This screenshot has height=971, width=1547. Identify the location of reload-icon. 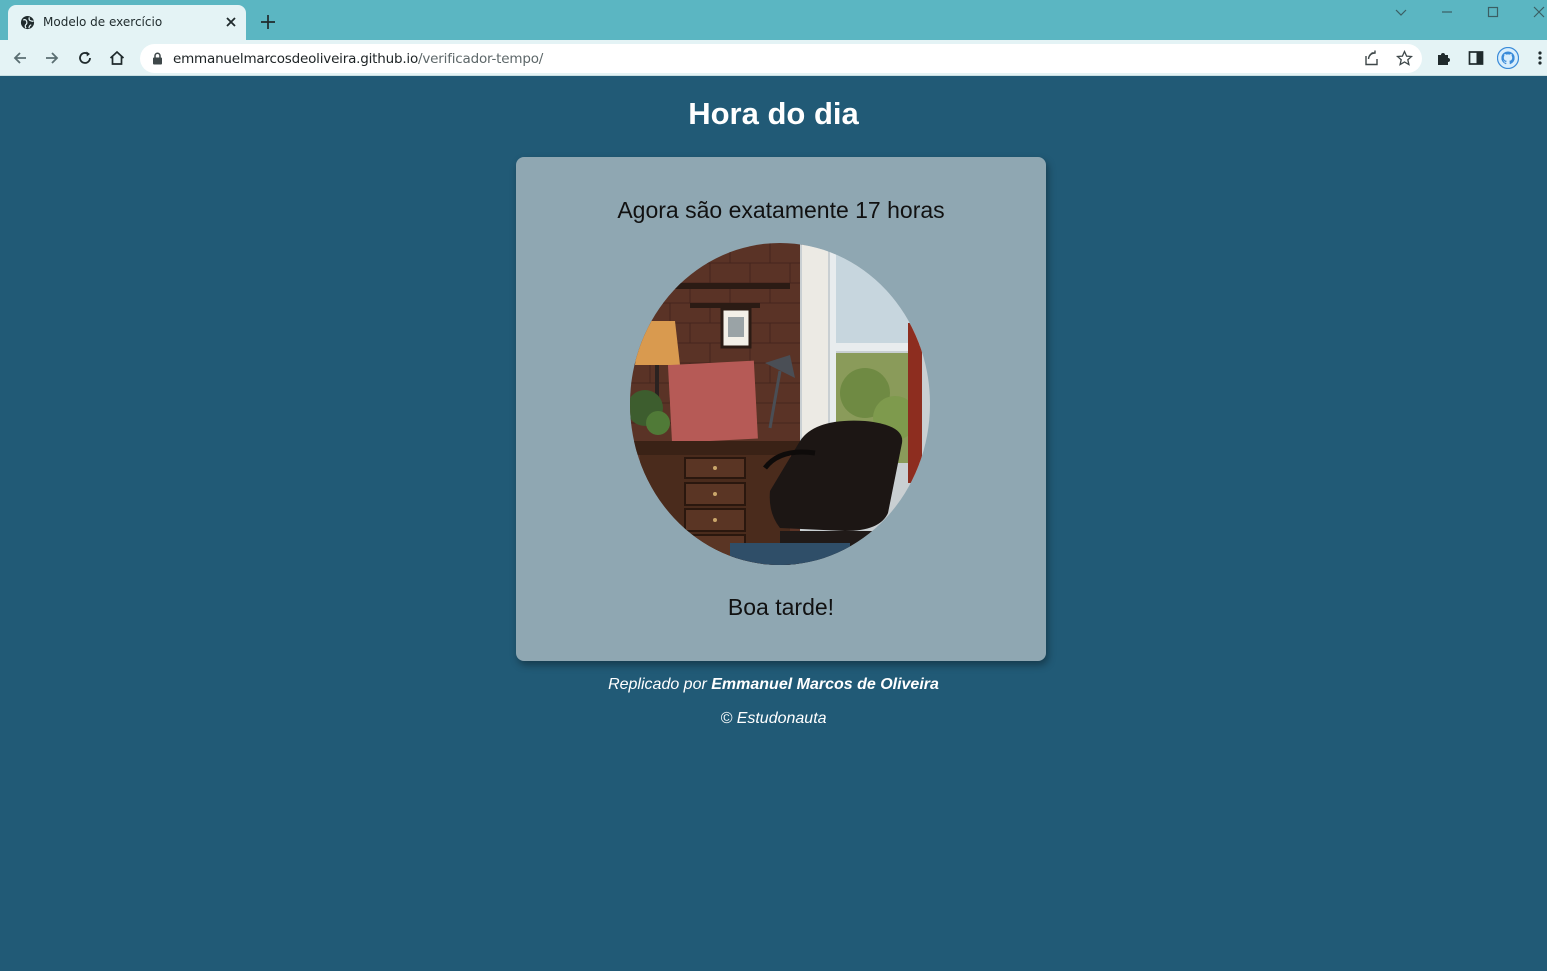
(85, 58).